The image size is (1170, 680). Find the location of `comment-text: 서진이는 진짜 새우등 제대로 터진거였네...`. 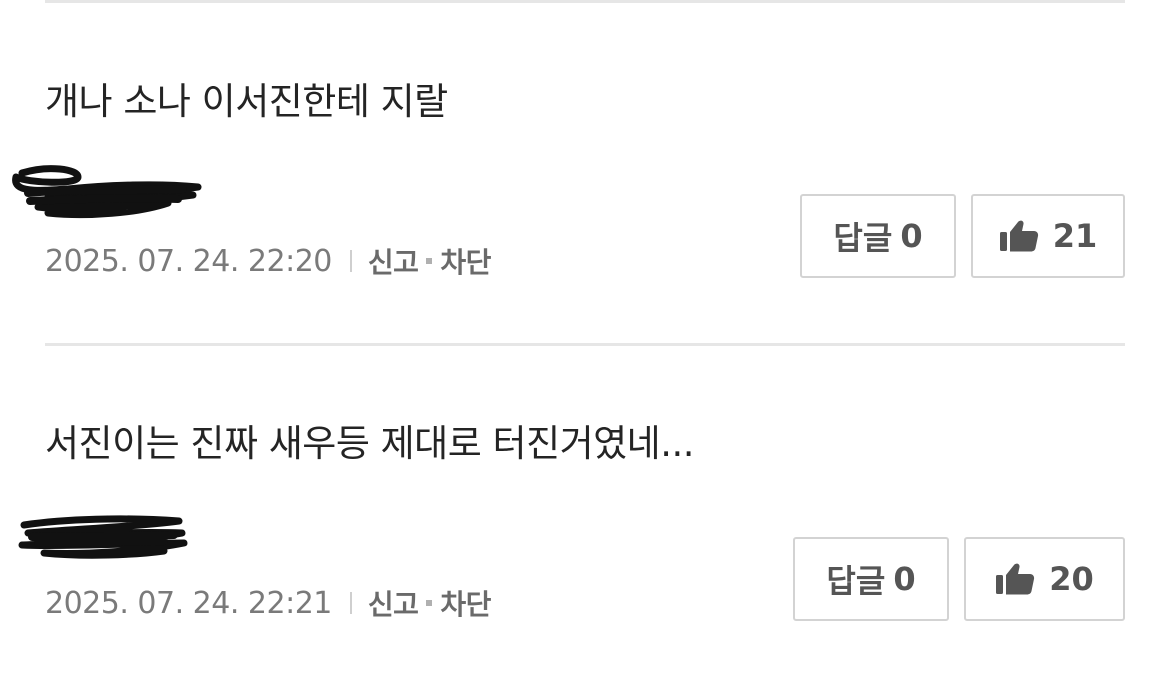

comment-text: 서진이는 진짜 새우등 제대로 터진거였네... is located at coordinates (370, 443).